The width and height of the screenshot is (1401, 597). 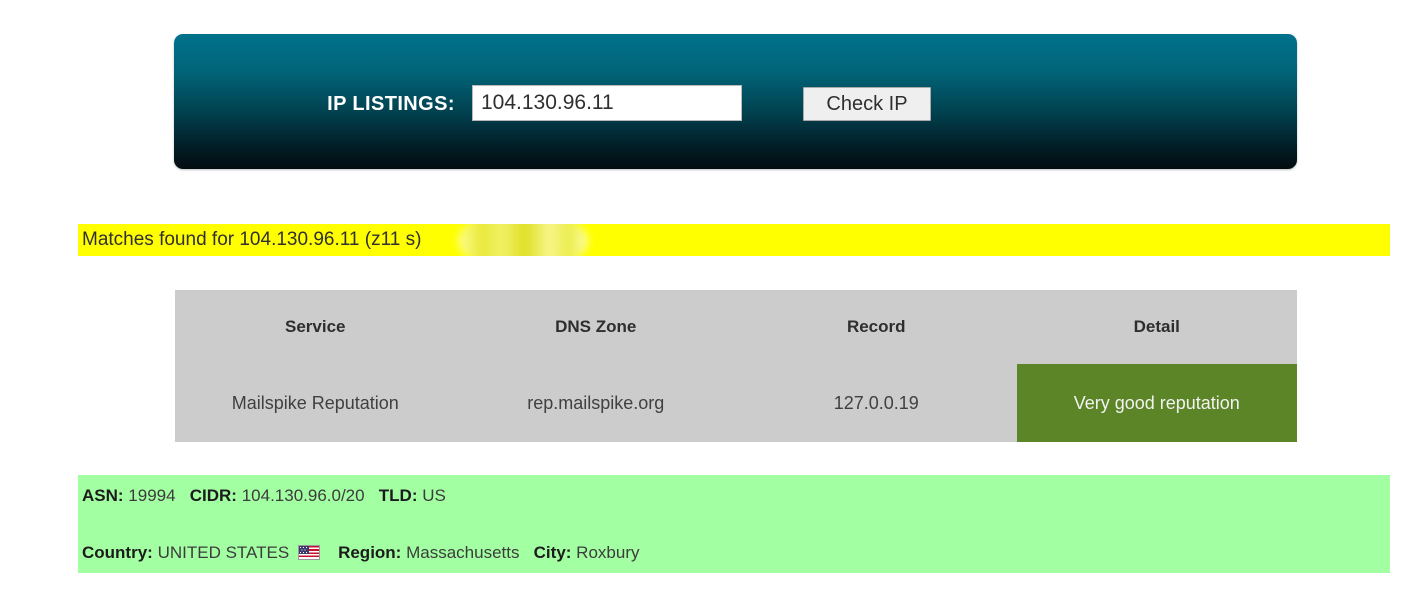 What do you see at coordinates (223, 552) in the screenshot?
I see `country-value: UNITED STATES` at bounding box center [223, 552].